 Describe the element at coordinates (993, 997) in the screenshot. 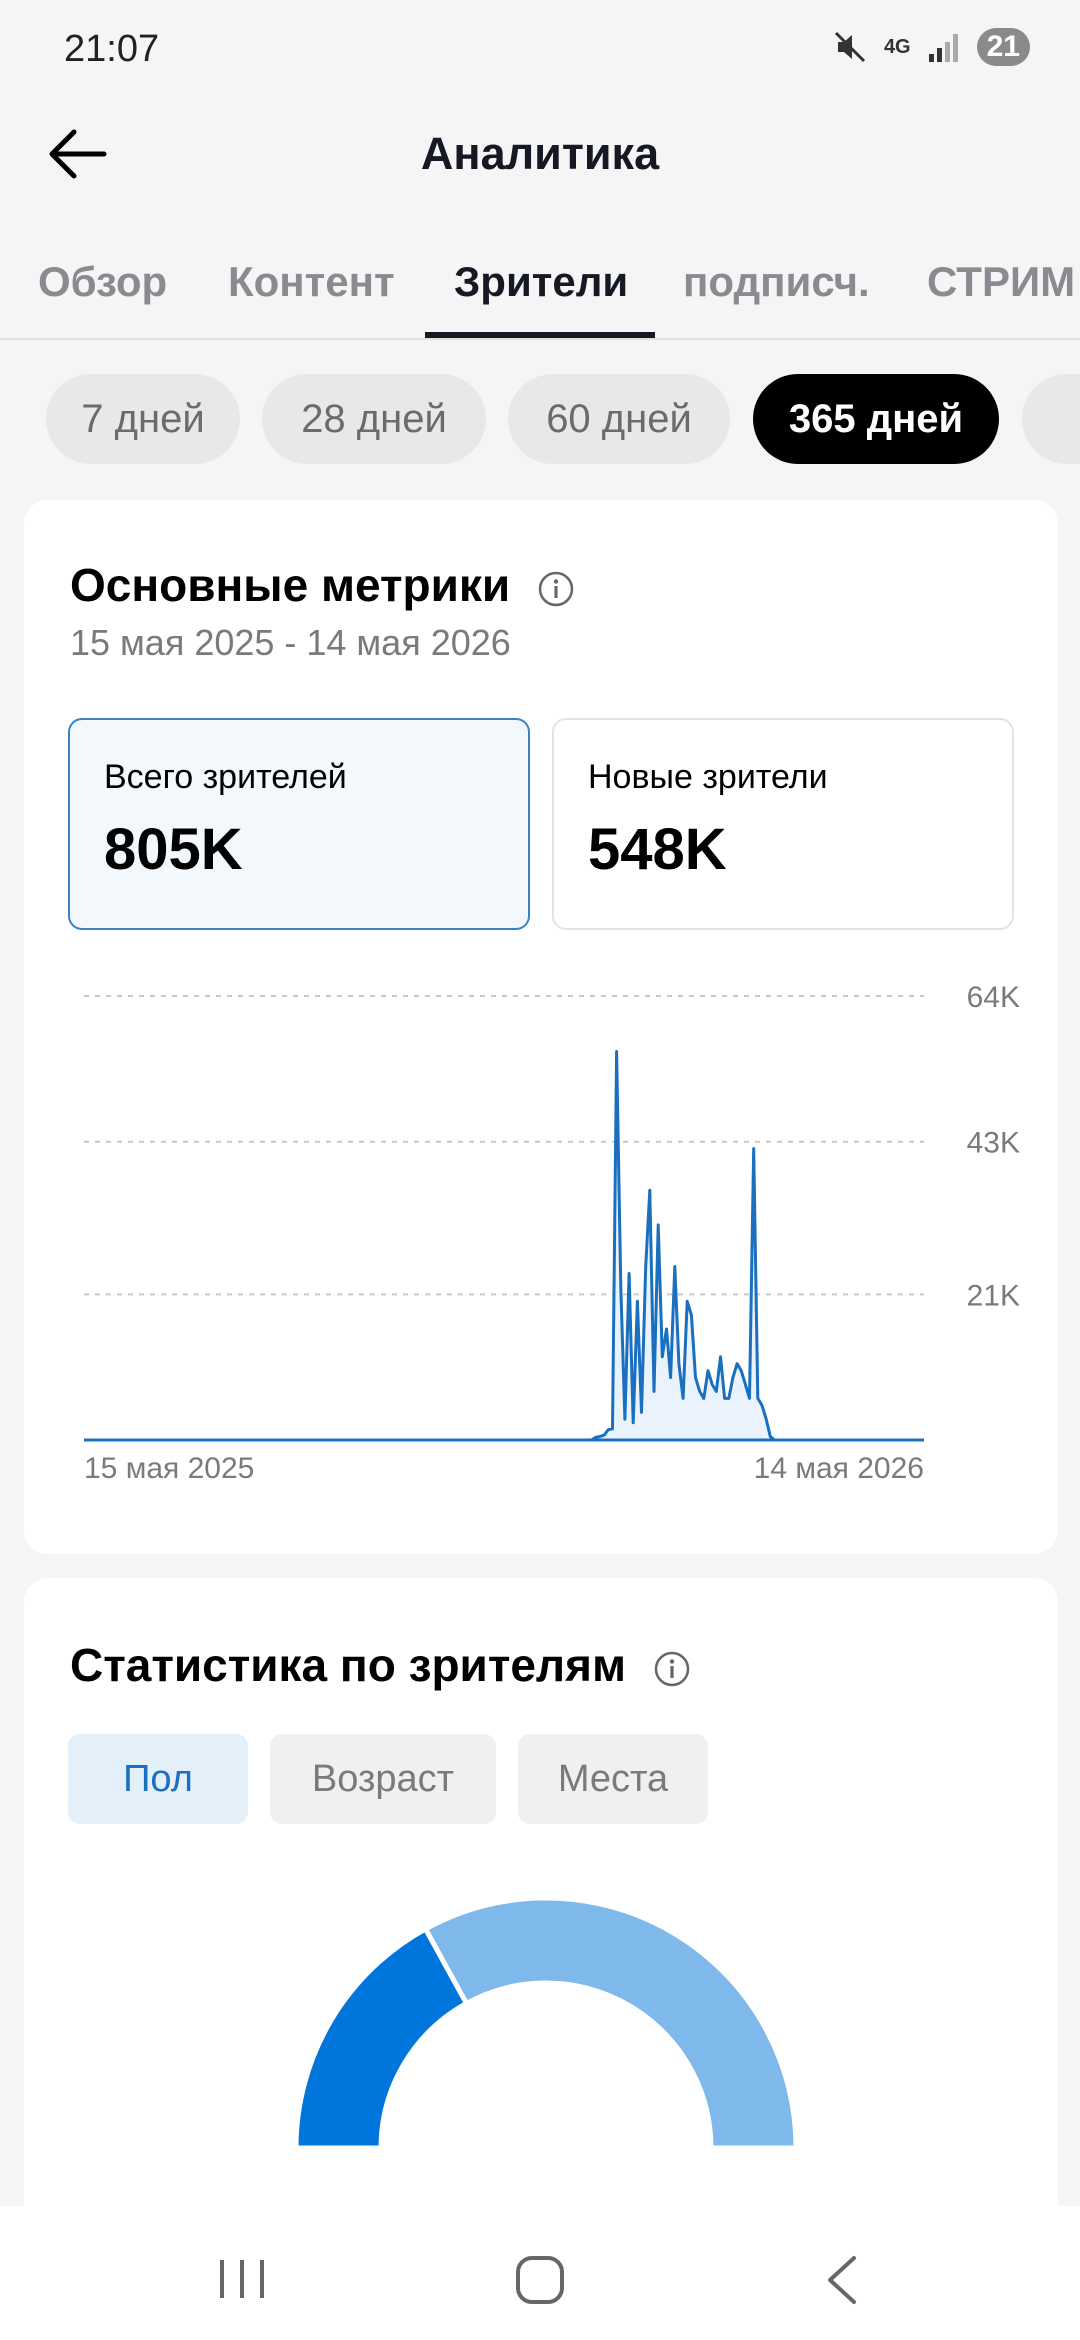

I see `y-tick-label: 64K` at that location.